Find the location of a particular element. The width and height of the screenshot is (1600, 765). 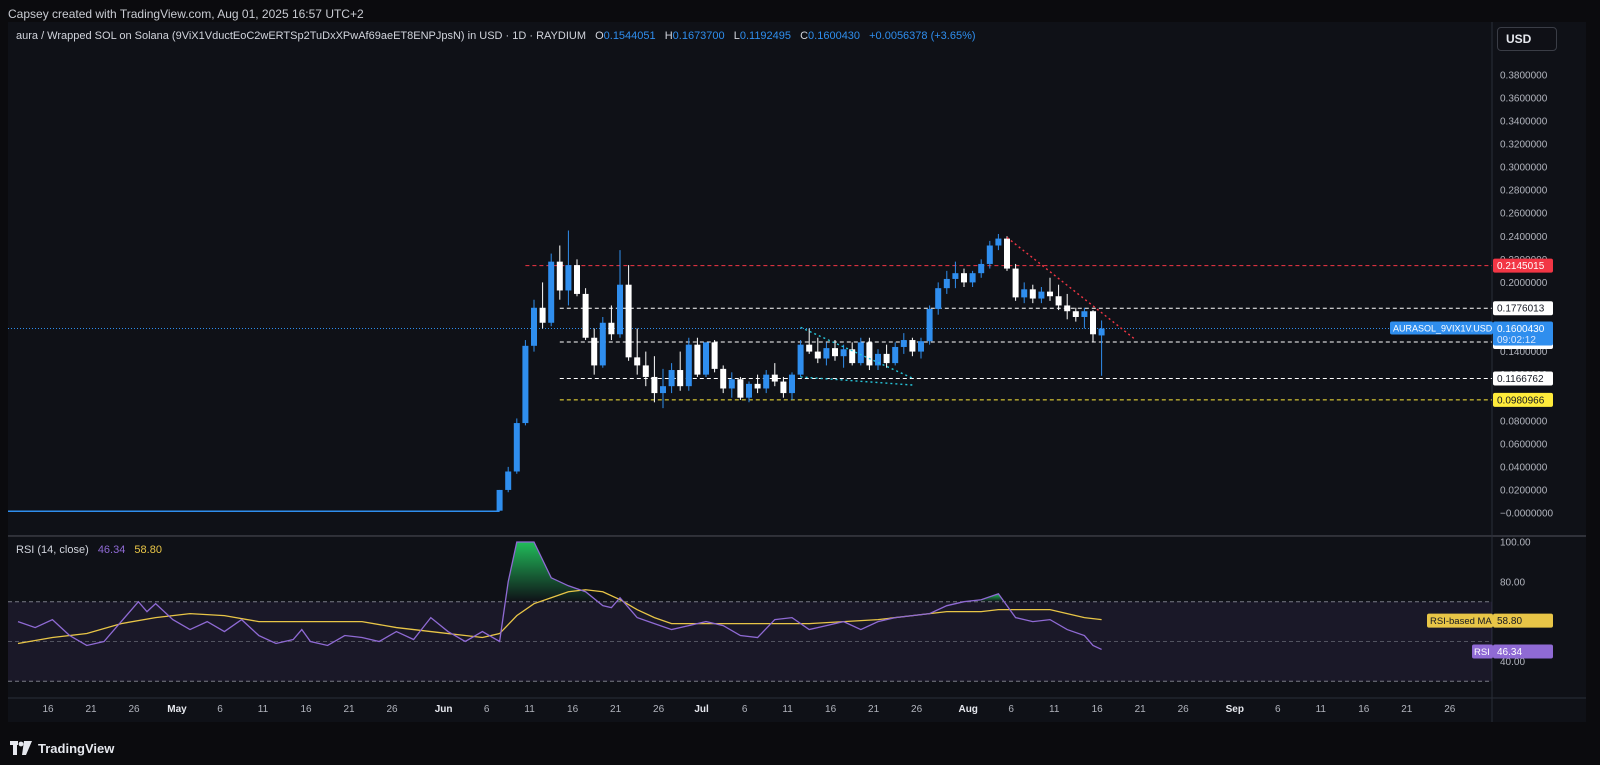

bar-countdown: 09:02:12 is located at coordinates (1516, 340).